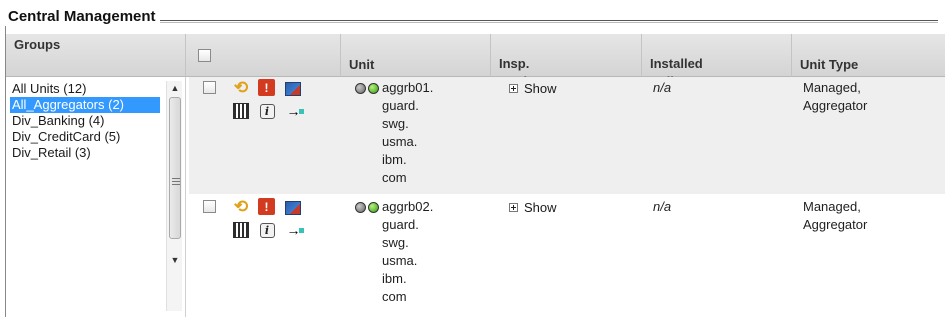 This screenshot has width=945, height=317. Describe the element at coordinates (548, 21) in the screenshot. I see `title-rule` at that location.